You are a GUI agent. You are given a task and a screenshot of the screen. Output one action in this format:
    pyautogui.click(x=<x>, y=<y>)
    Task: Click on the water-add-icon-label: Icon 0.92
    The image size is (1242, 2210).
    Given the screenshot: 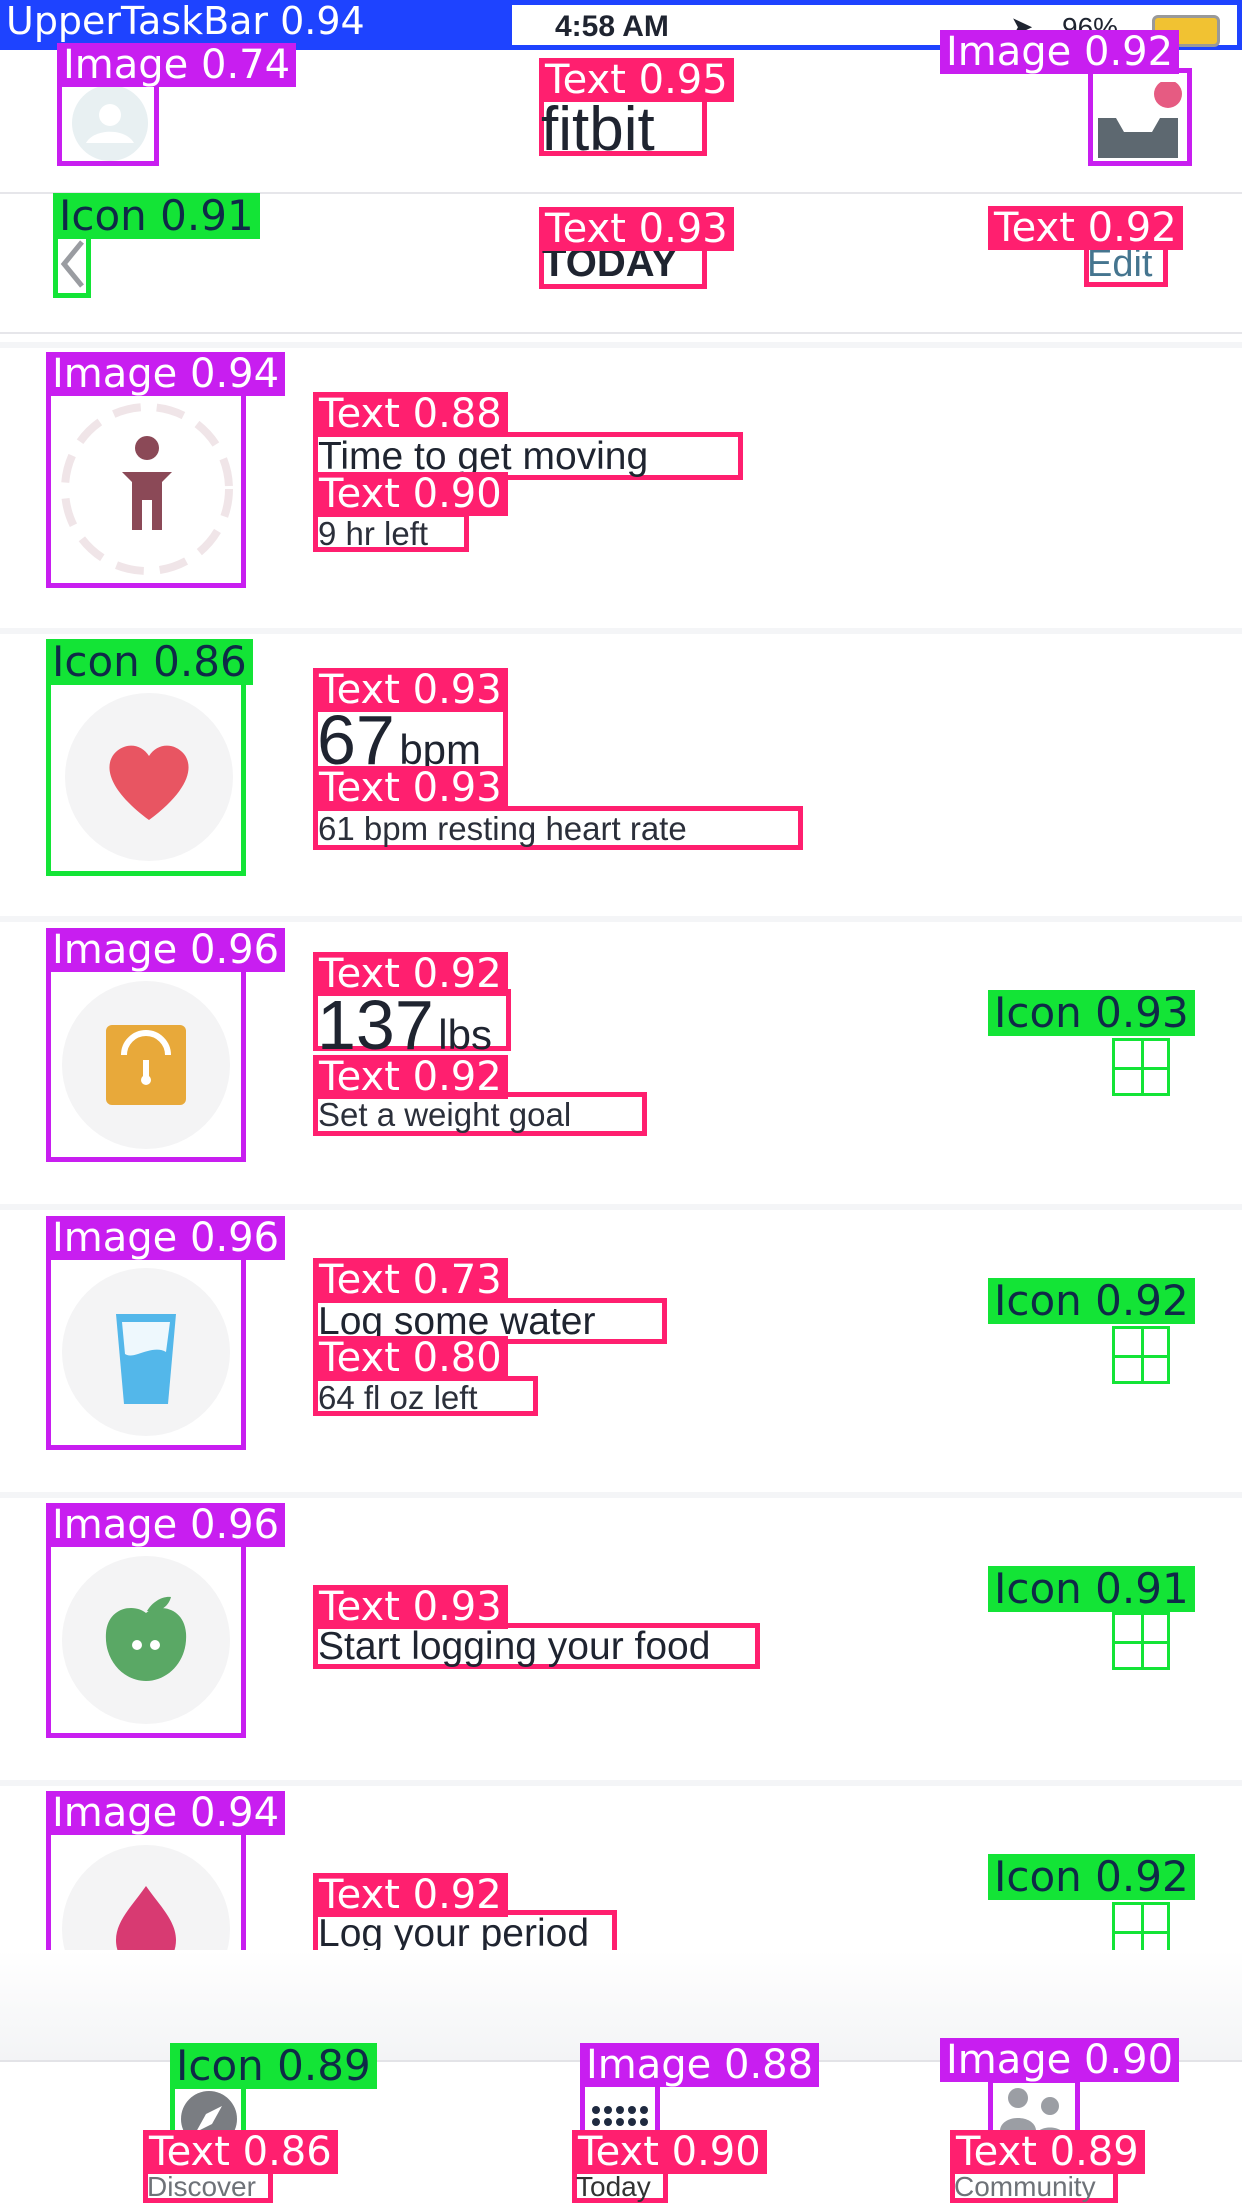 What is the action you would take?
    pyautogui.click(x=1091, y=1301)
    